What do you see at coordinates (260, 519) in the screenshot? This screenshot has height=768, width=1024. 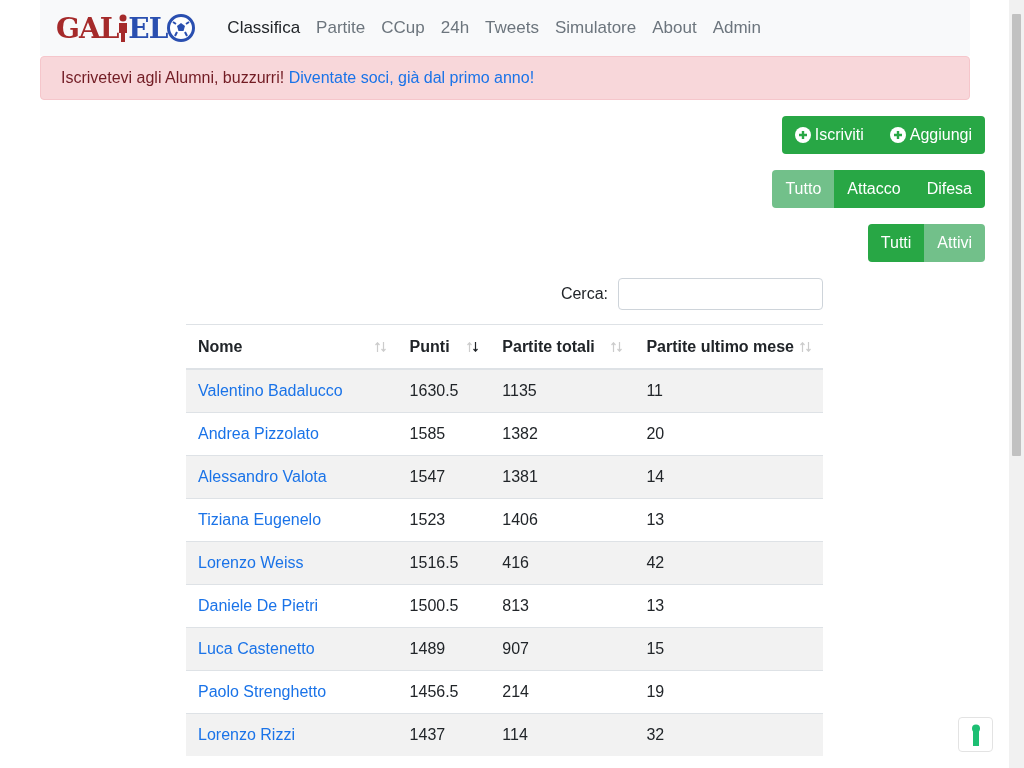 I see `player-link: Tiziana Eugenelo` at bounding box center [260, 519].